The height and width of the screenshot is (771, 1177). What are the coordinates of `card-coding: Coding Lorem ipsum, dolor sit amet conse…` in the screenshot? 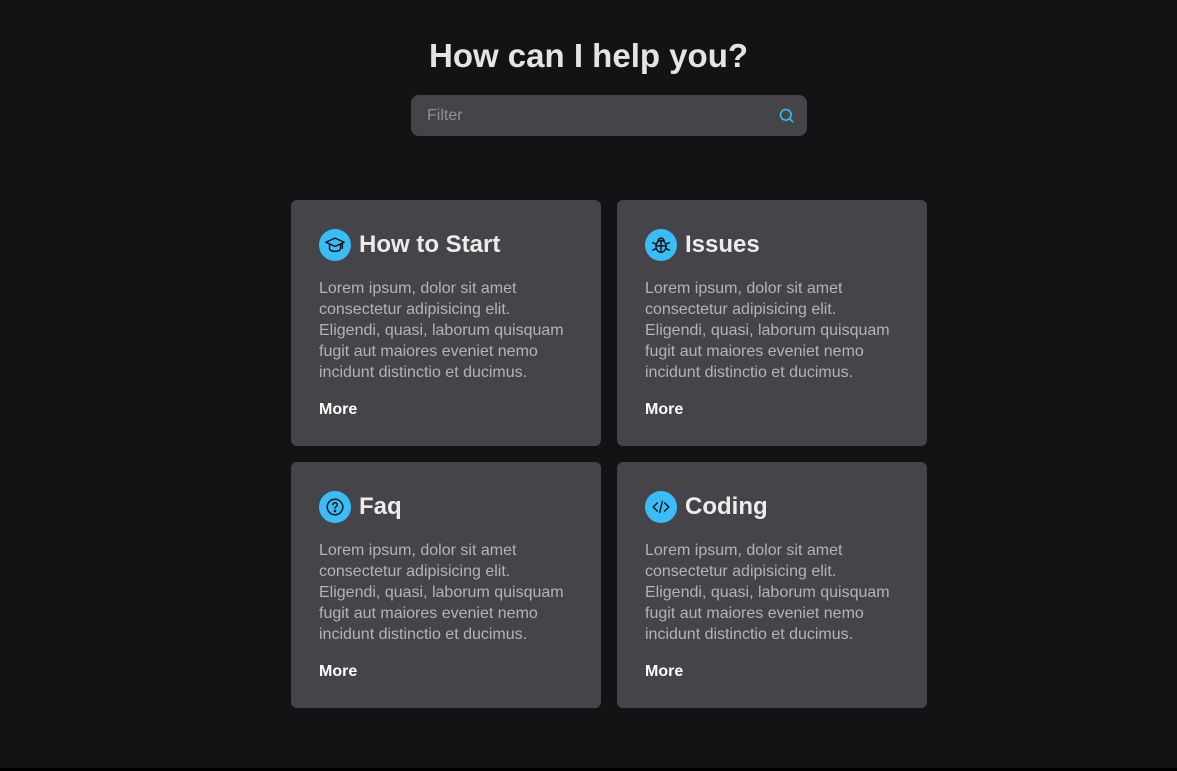 It's located at (772, 585).